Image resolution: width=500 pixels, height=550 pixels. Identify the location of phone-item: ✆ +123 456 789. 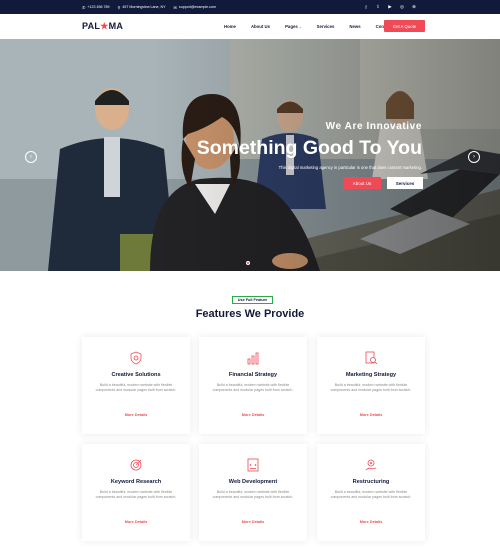
(95, 7).